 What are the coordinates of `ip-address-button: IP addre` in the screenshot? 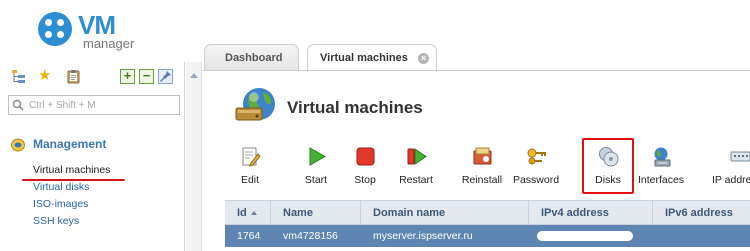 It's located at (731, 167).